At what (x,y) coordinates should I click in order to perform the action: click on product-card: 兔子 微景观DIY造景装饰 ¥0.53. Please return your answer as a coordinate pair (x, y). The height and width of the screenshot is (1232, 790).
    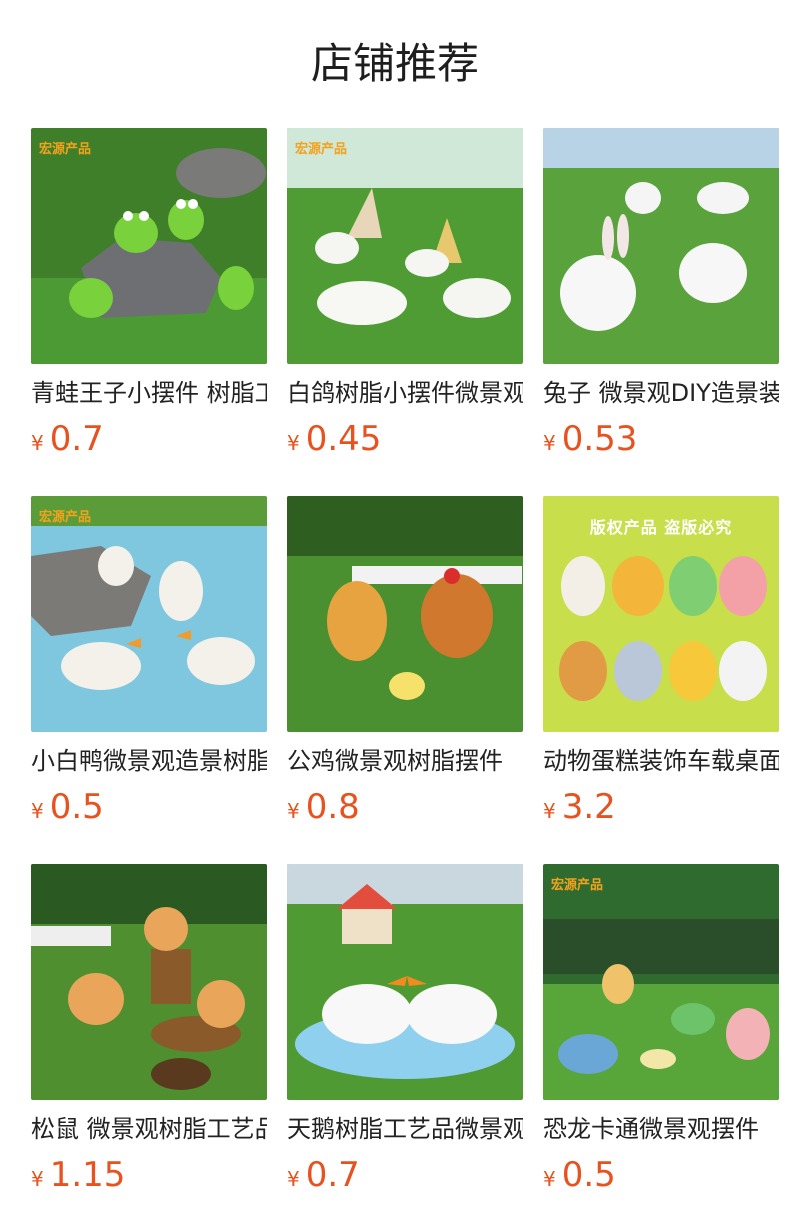
    Looking at the image, I should click on (661, 293).